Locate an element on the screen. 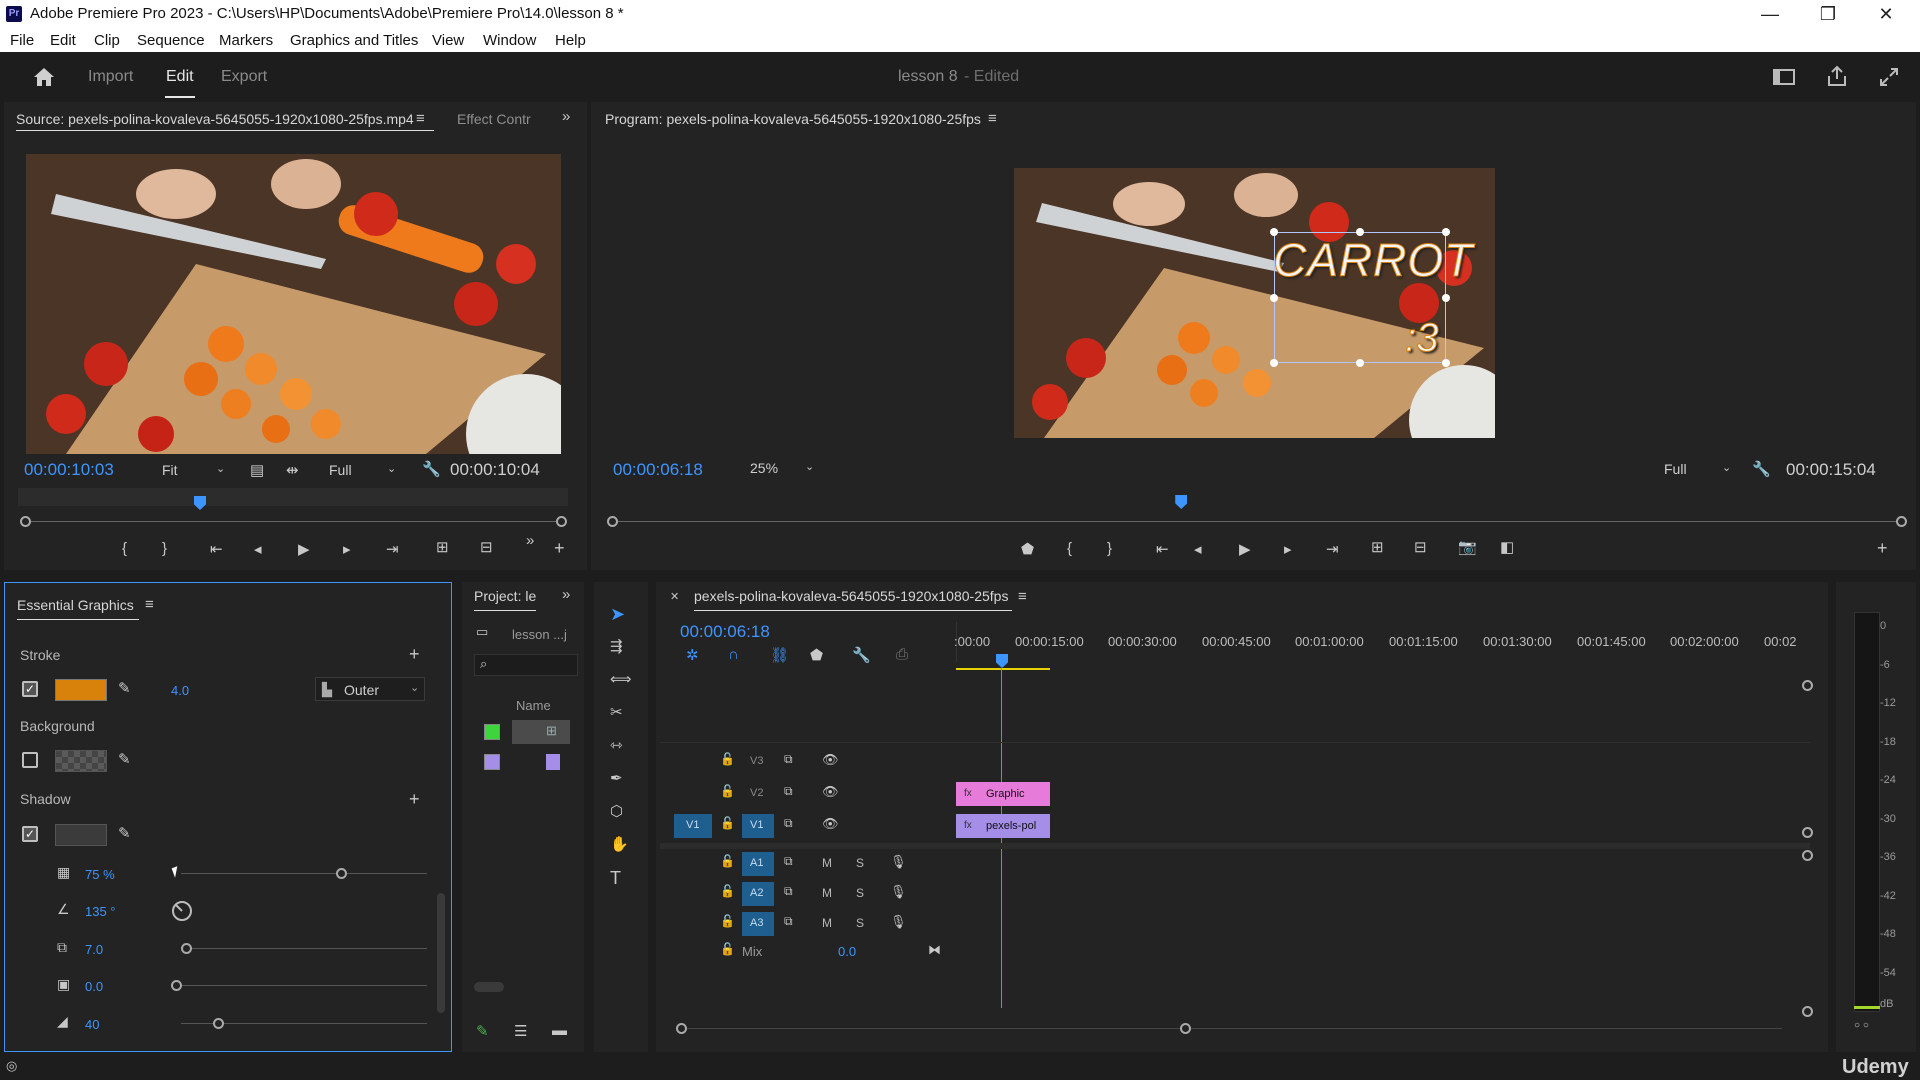 This screenshot has height=1080, width=1920. a2-mute: M is located at coordinates (827, 893).